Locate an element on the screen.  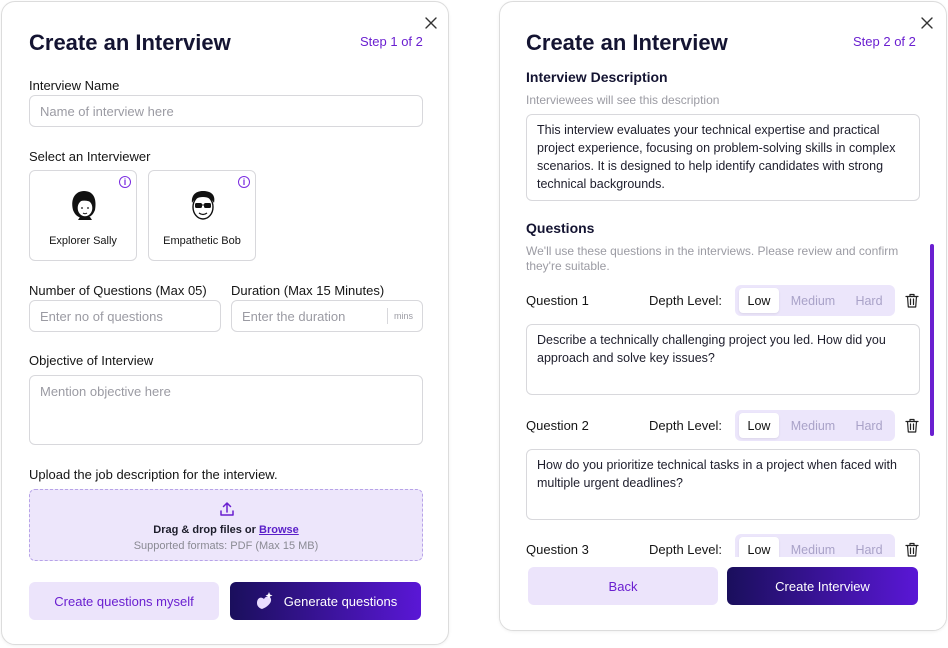
interviewer-card-bob: i Empathetic Bob is located at coordinates (202, 215).